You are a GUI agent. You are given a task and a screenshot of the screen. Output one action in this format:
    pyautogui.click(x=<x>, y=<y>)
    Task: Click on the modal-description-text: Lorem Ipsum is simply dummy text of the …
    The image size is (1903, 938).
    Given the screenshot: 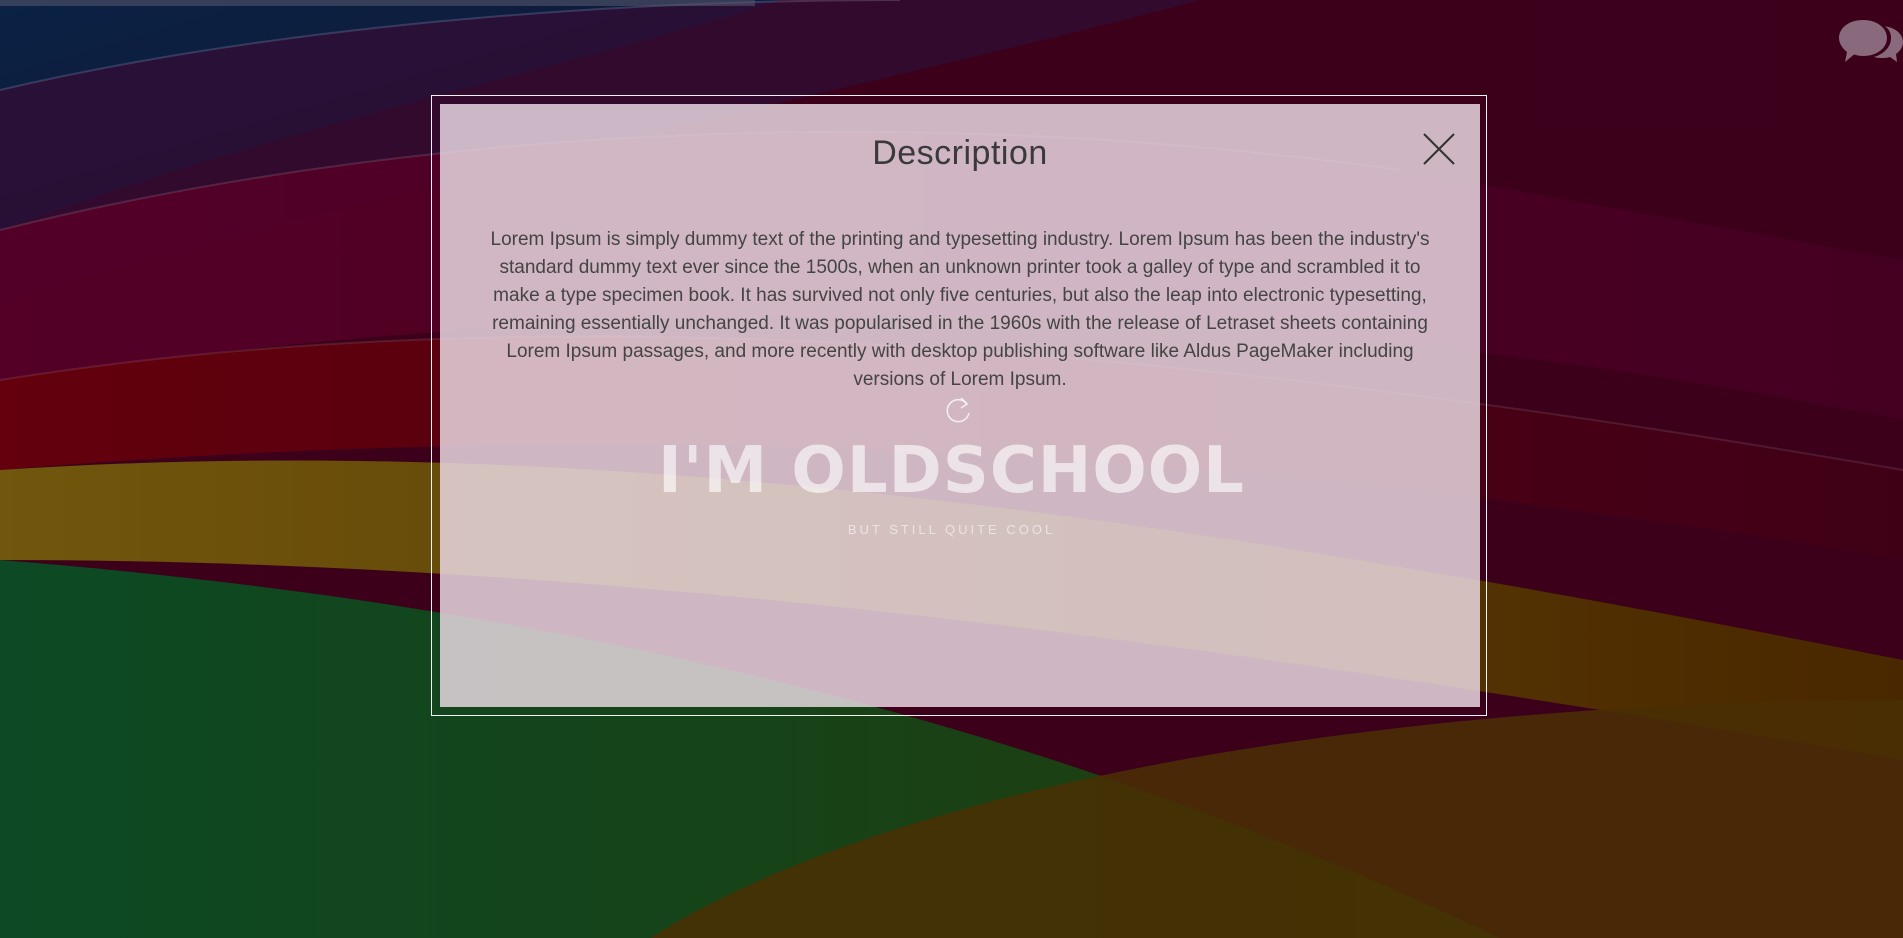 What is the action you would take?
    pyautogui.click(x=960, y=309)
    